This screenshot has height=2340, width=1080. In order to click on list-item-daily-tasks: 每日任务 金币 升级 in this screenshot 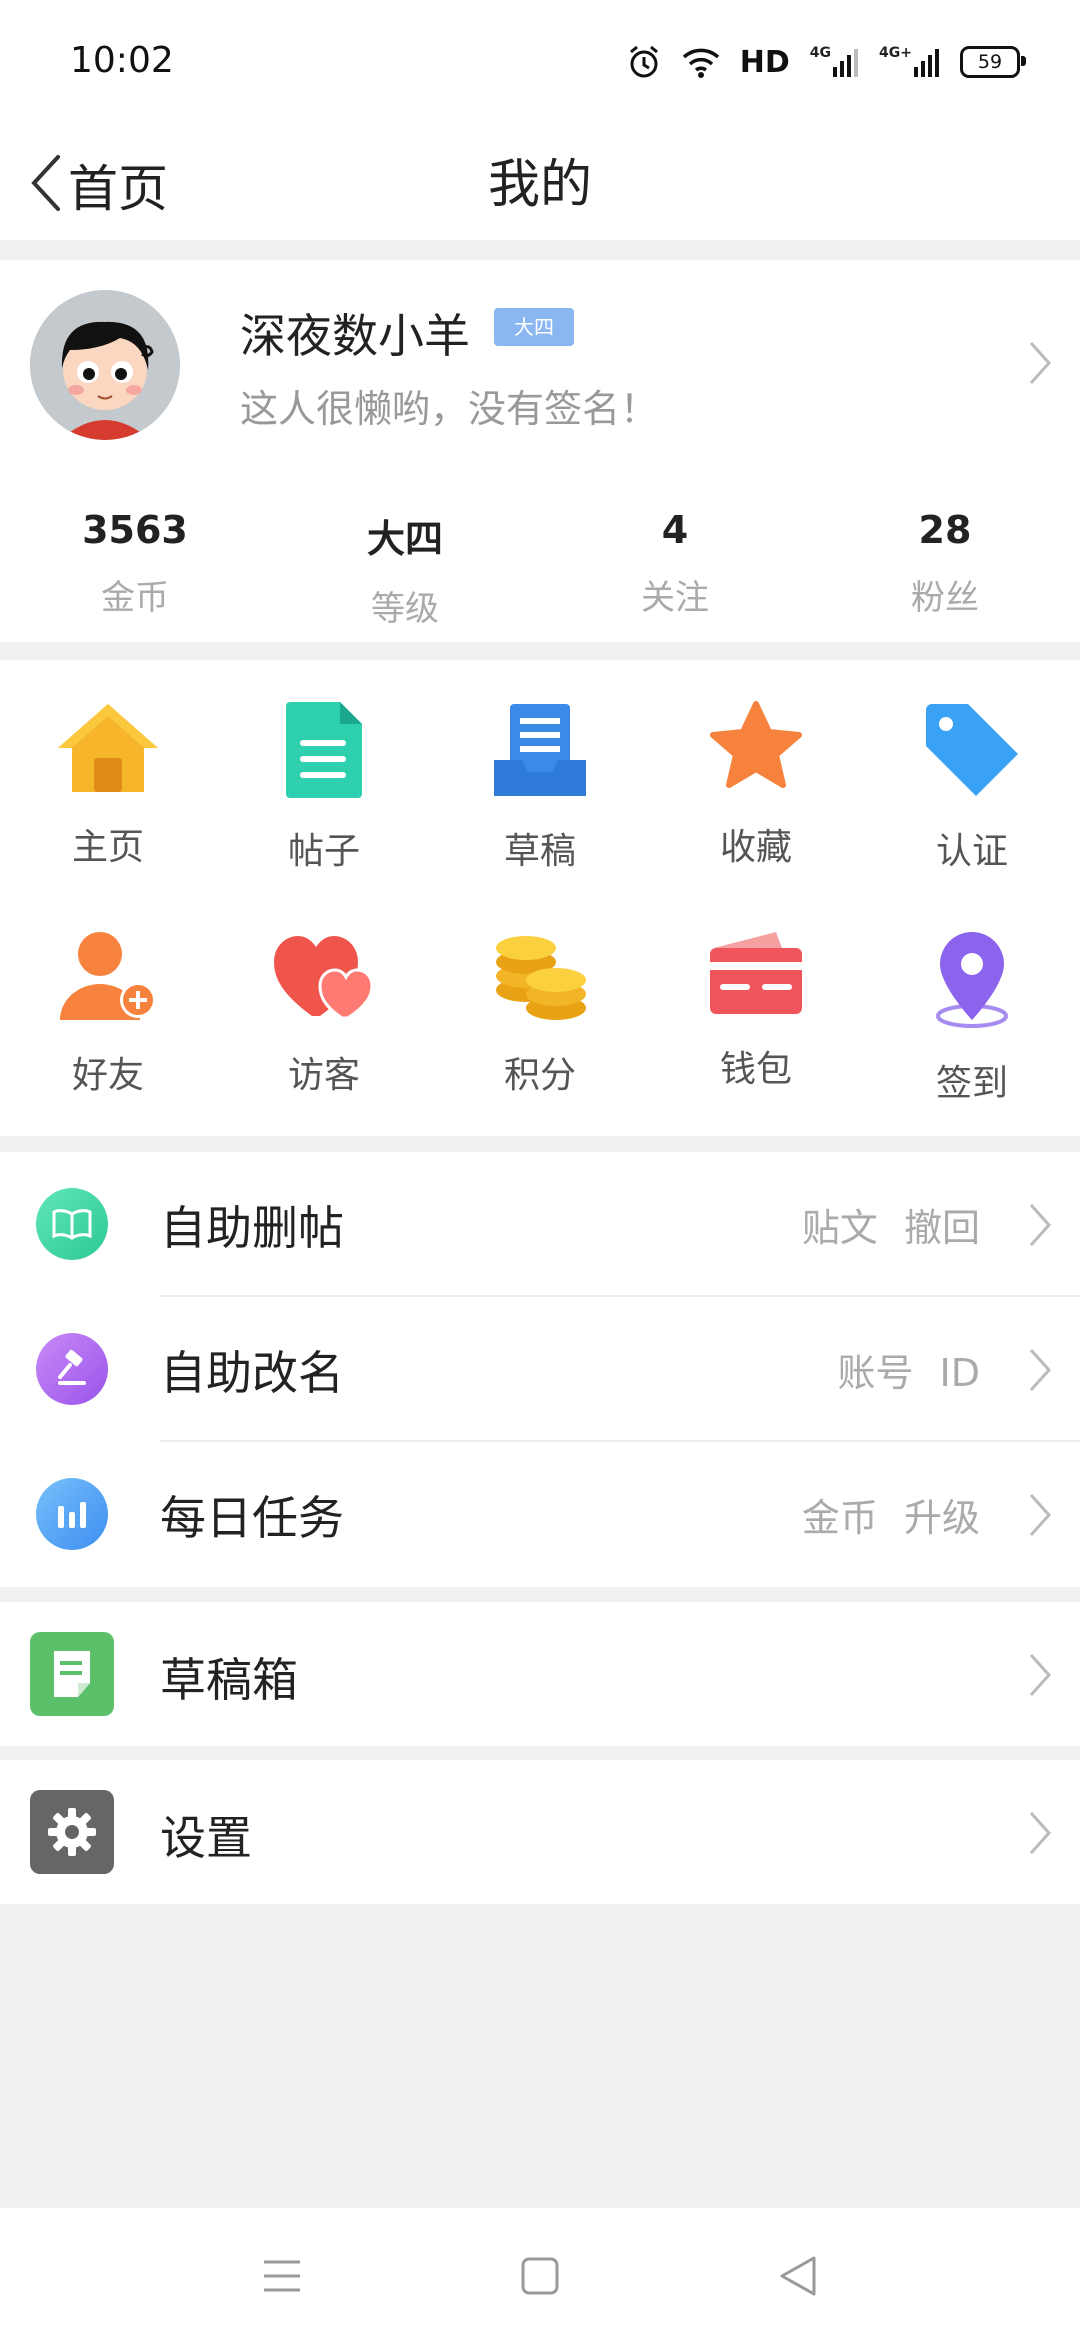, I will do `click(540, 1514)`.